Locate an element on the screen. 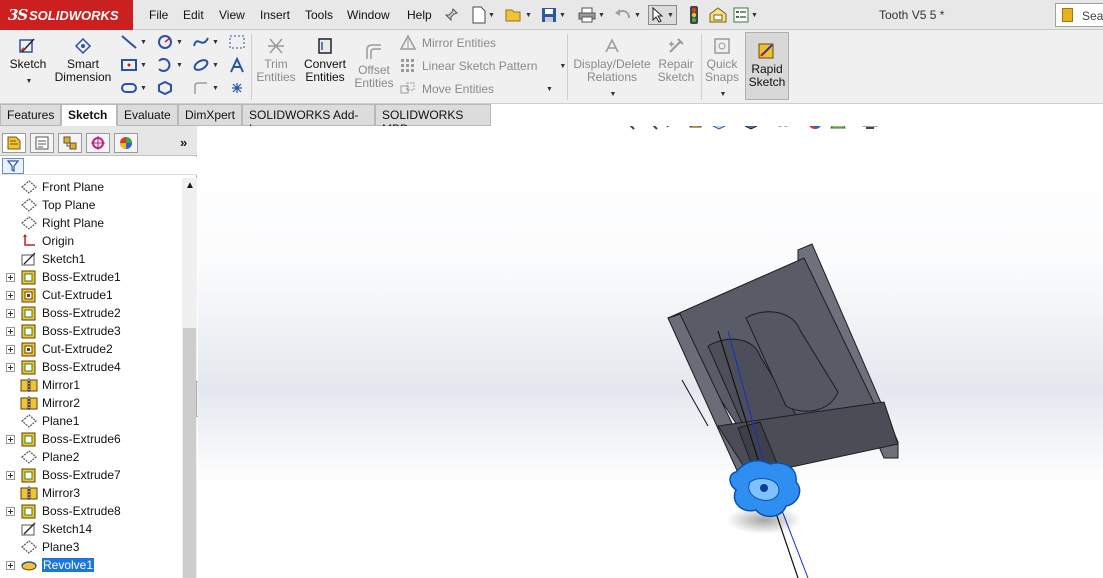 The width and height of the screenshot is (1103, 578). mirror-entities-button: Mirror Entities is located at coordinates (448, 43).